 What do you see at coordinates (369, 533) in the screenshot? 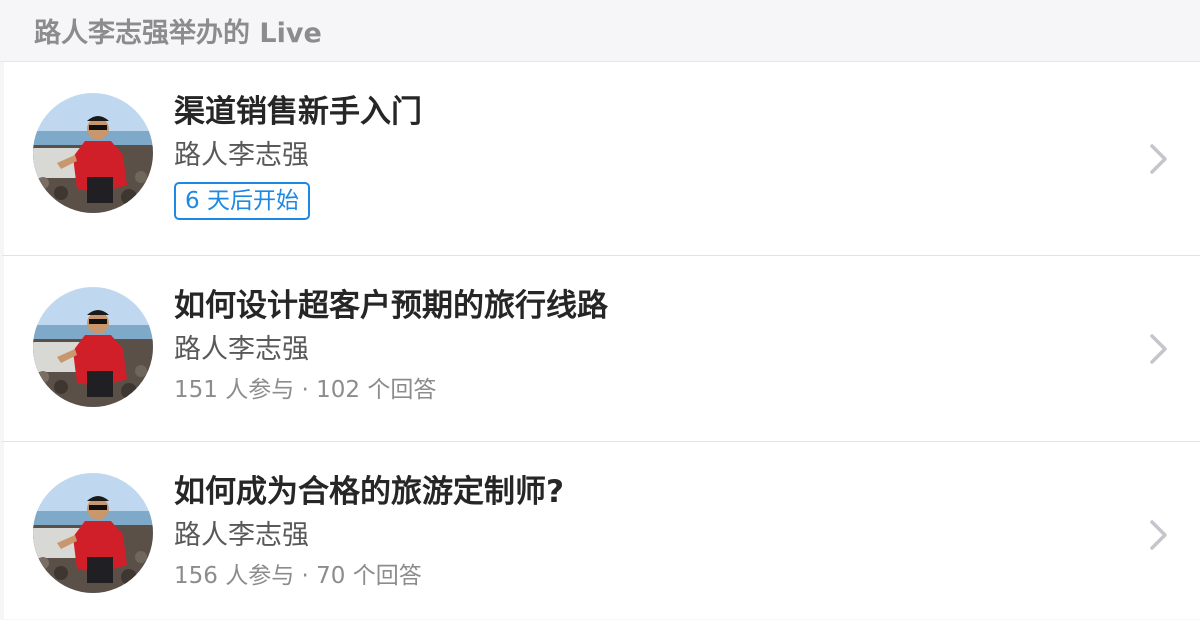
I see `live-item-texts: 如何成为合格的旅游定制师? 路人李志强 156 人参与 · 70 个回答` at bounding box center [369, 533].